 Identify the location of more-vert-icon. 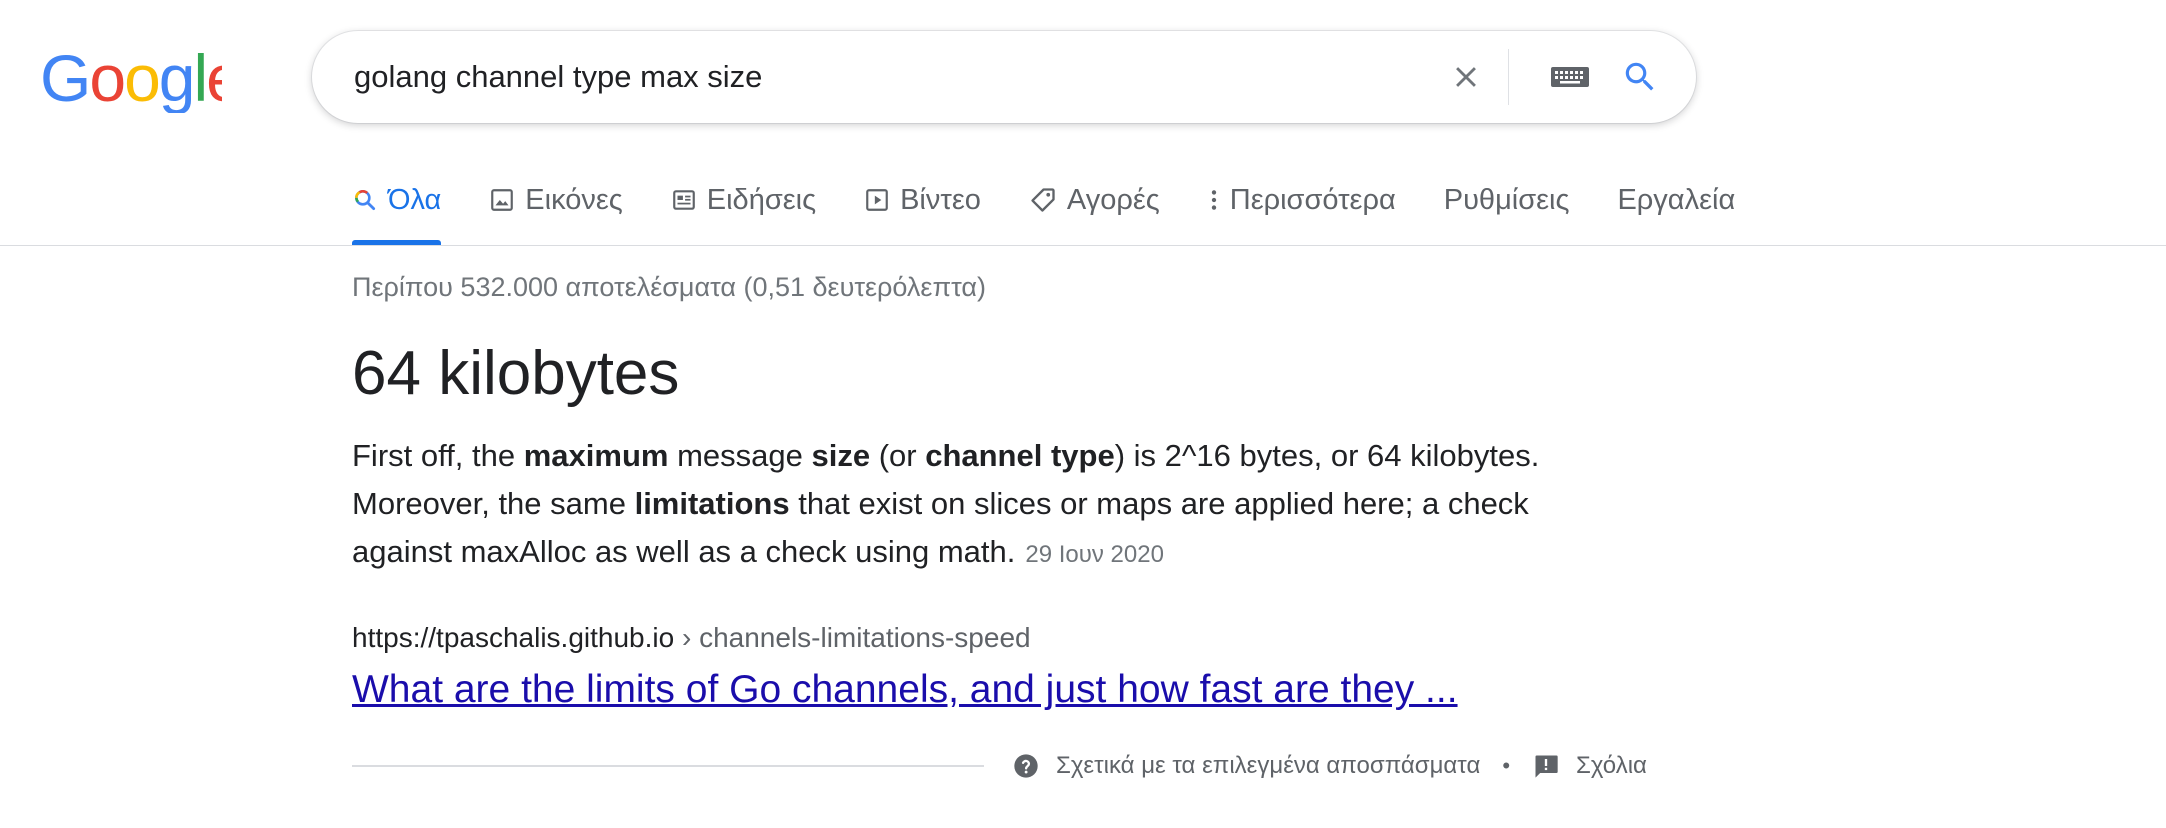
(1214, 200).